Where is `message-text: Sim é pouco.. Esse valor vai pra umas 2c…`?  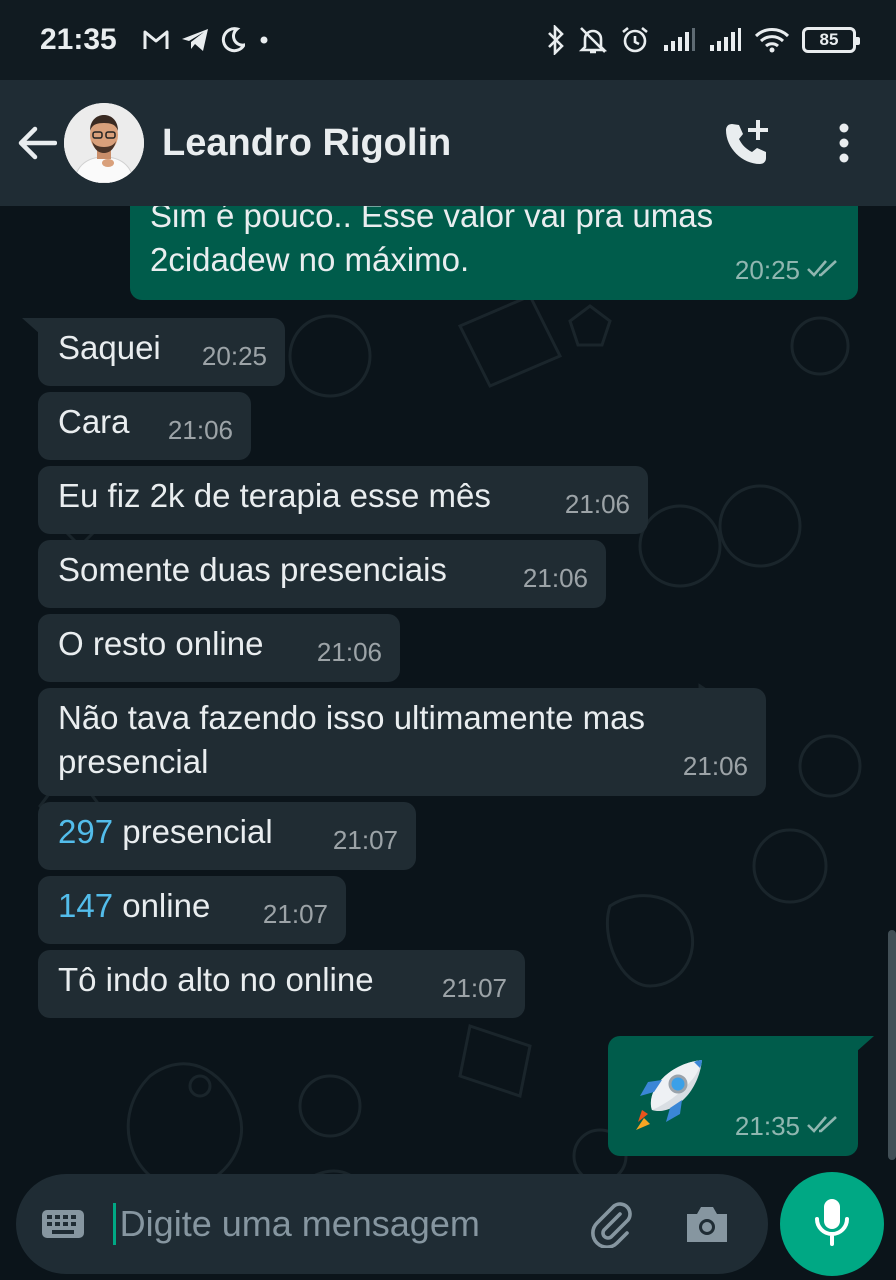
message-text: Sim é pouco.. Esse valor vai pra umas 2c… is located at coordinates (432, 242).